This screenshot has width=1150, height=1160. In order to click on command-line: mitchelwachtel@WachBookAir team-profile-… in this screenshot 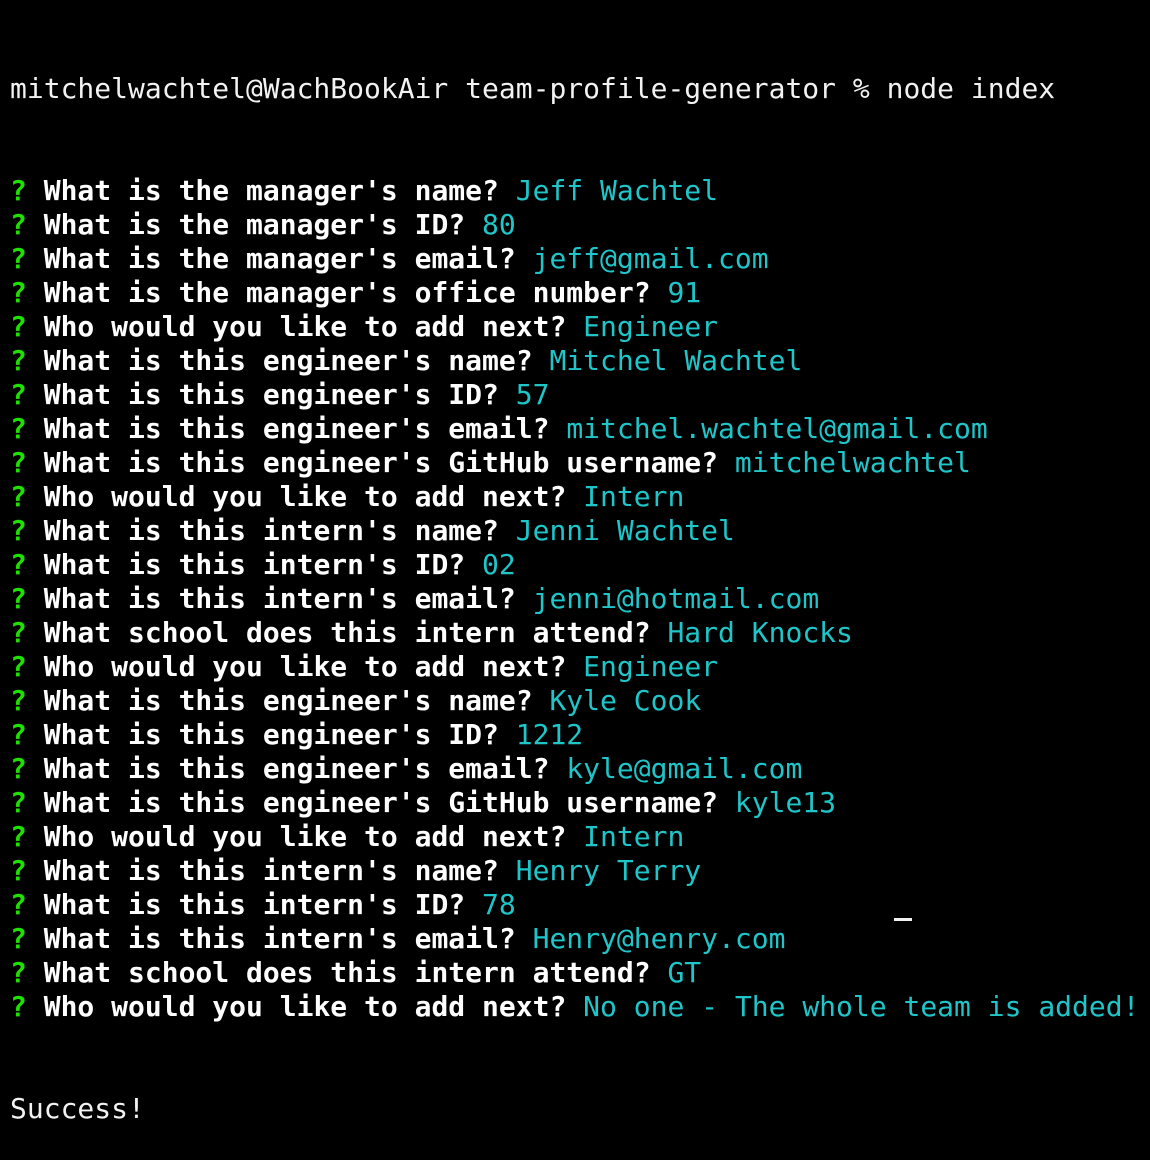, I will do `click(533, 88)`.